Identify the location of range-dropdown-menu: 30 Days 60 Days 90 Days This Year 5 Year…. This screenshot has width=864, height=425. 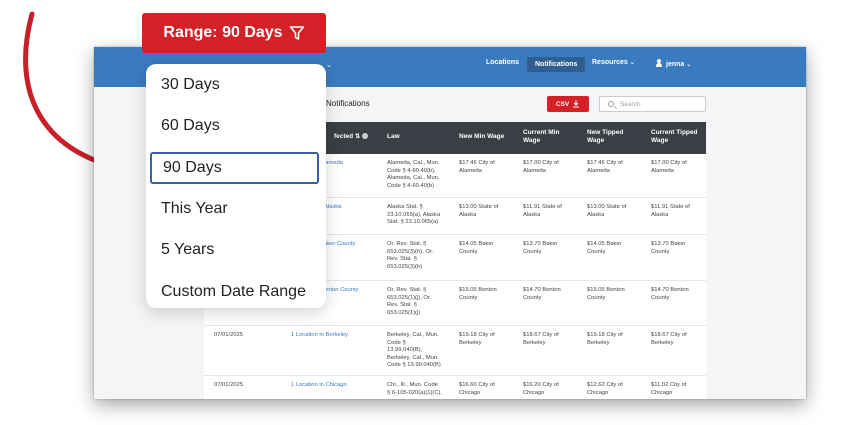
(236, 186).